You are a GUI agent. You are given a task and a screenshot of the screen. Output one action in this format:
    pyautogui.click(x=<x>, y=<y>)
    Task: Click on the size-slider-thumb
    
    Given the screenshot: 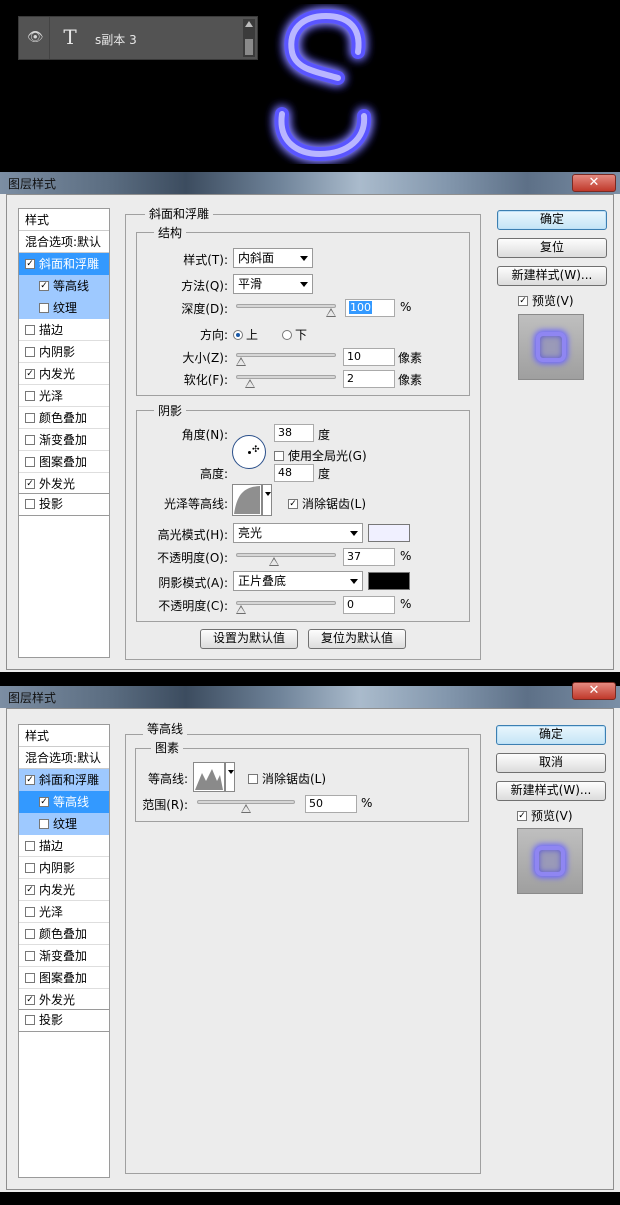 What is the action you would take?
    pyautogui.click(x=241, y=361)
    